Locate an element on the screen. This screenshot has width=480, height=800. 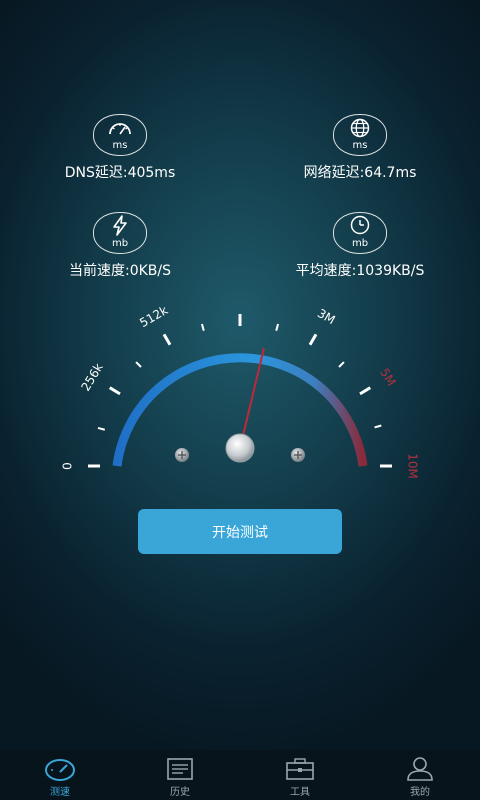
network-unit: ms is located at coordinates (360, 145).